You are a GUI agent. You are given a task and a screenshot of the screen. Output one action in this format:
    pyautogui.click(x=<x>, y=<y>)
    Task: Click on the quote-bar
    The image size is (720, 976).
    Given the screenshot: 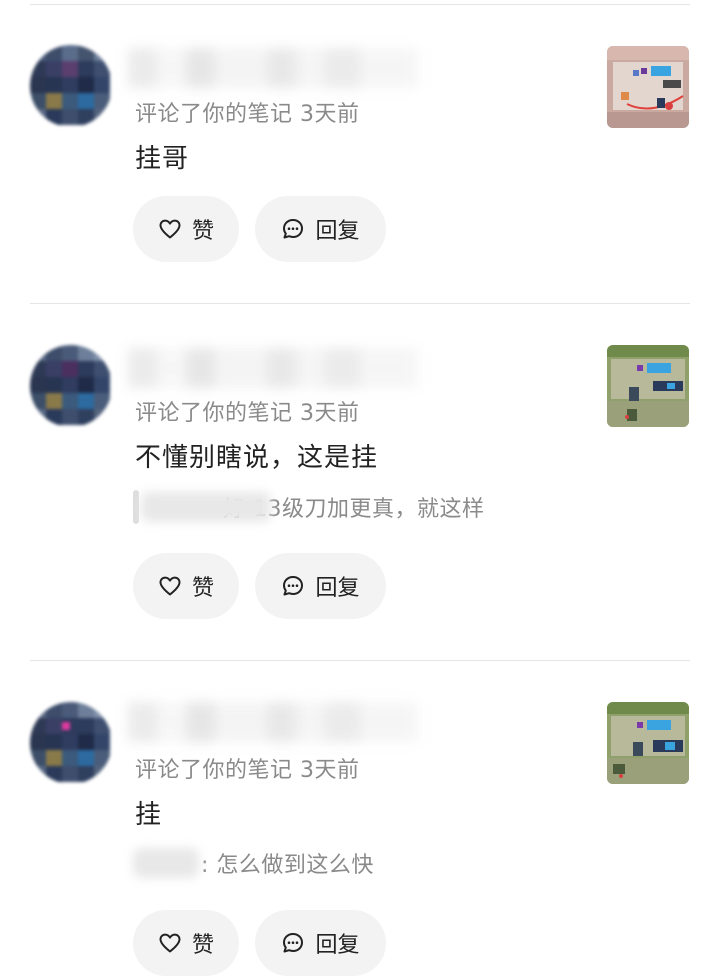 What is the action you would take?
    pyautogui.click(x=136, y=507)
    